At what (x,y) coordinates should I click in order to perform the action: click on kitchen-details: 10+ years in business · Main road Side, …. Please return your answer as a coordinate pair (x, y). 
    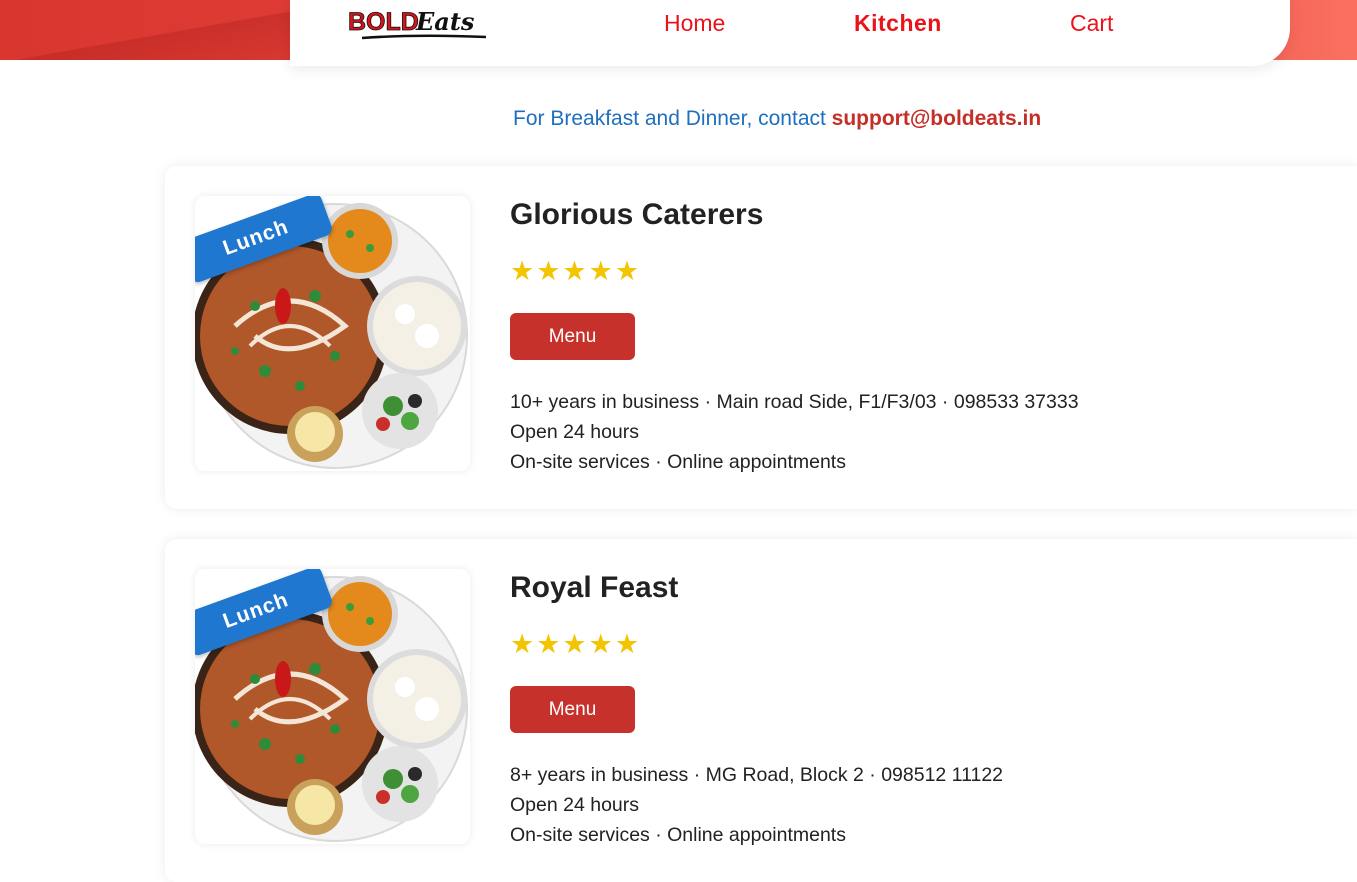
    Looking at the image, I should click on (794, 402).